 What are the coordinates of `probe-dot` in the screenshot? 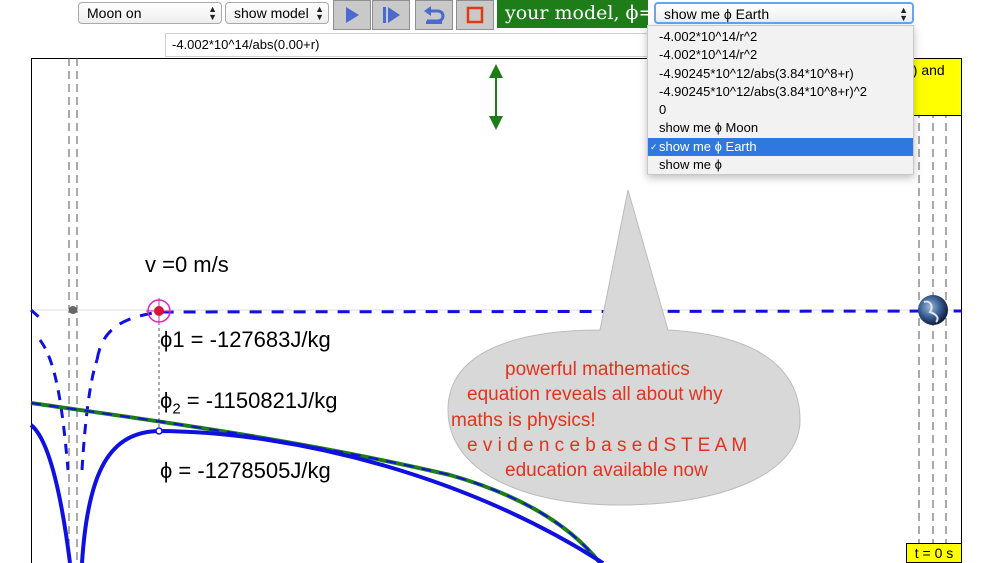 It's located at (159, 311).